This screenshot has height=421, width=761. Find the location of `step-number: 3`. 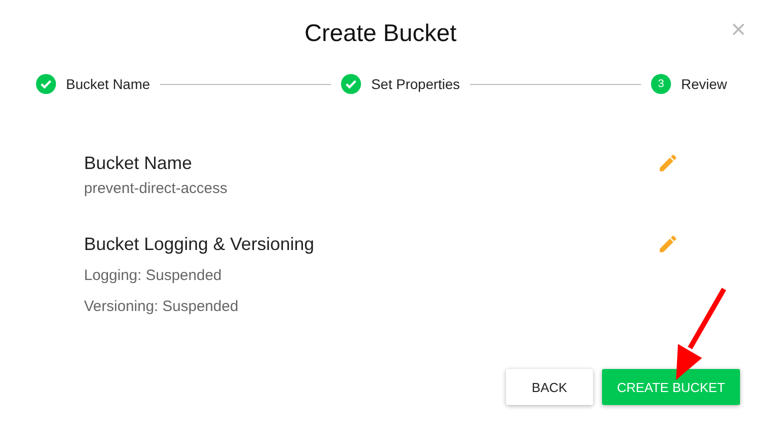

step-number: 3 is located at coordinates (661, 84).